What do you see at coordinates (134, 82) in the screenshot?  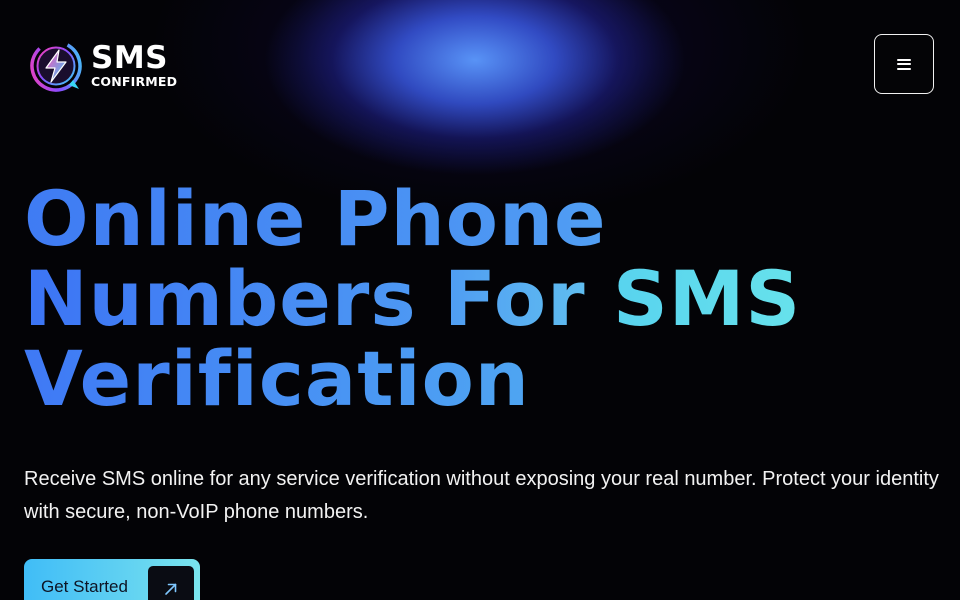 I see `logo-subtitle: CONFIRMED` at bounding box center [134, 82].